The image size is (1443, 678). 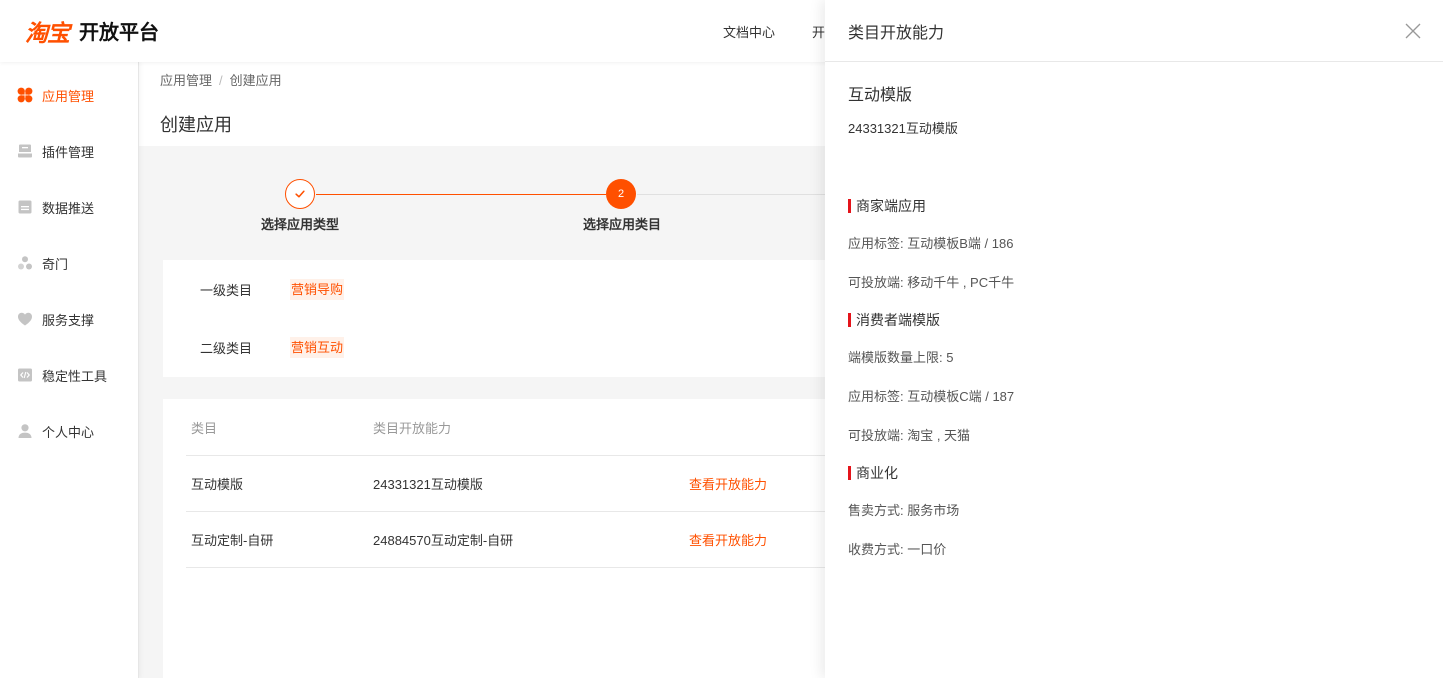 I want to click on check-icon, so click(x=300, y=194).